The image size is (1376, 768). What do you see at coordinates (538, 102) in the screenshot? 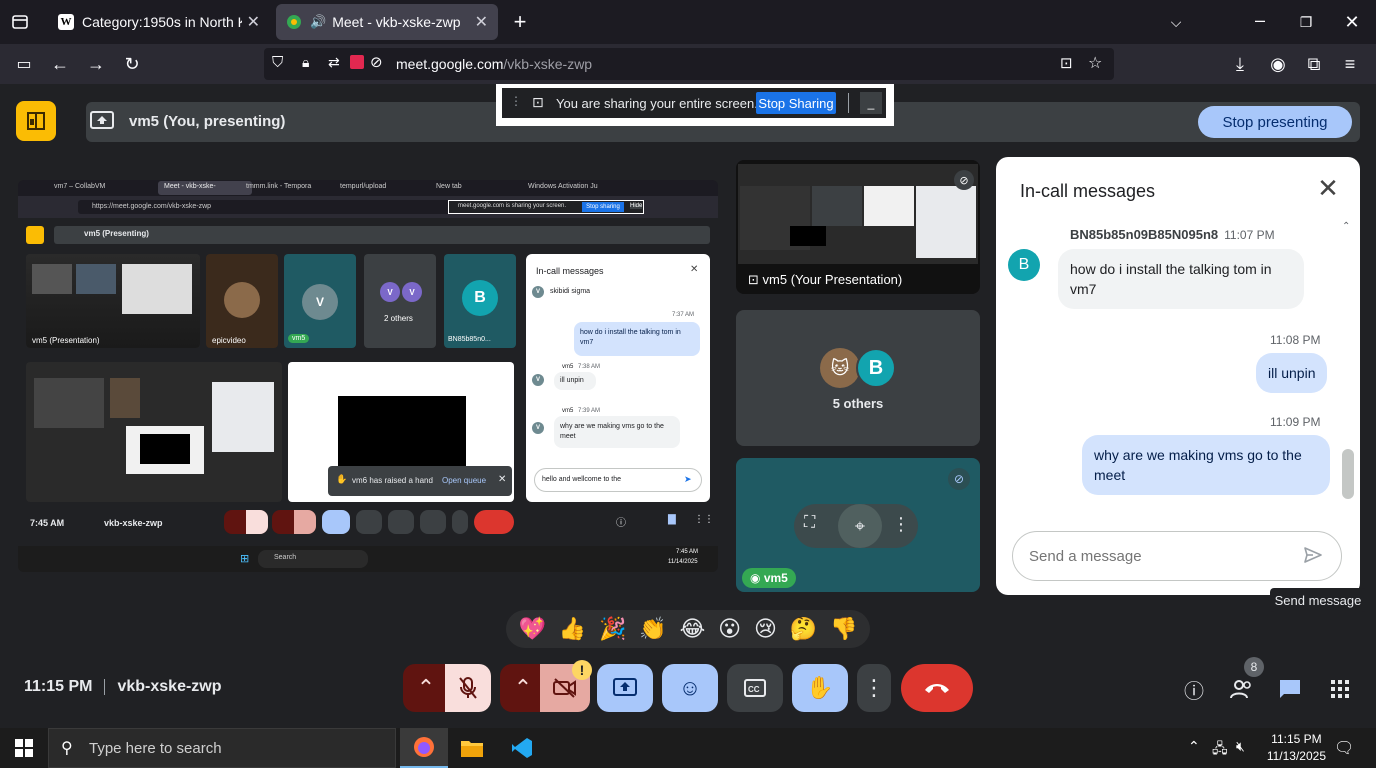
I see `share-screen-icon: ⊡` at bounding box center [538, 102].